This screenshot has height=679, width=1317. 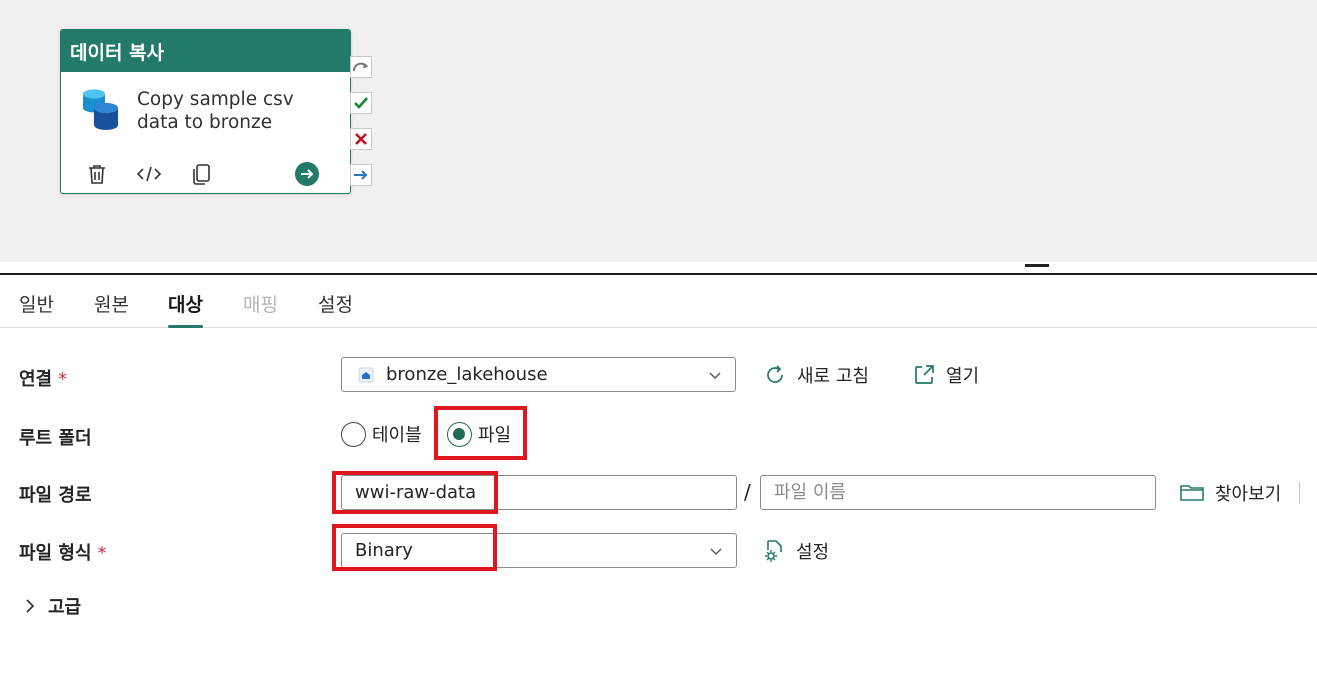 I want to click on refresh-icon, so click(x=775, y=374).